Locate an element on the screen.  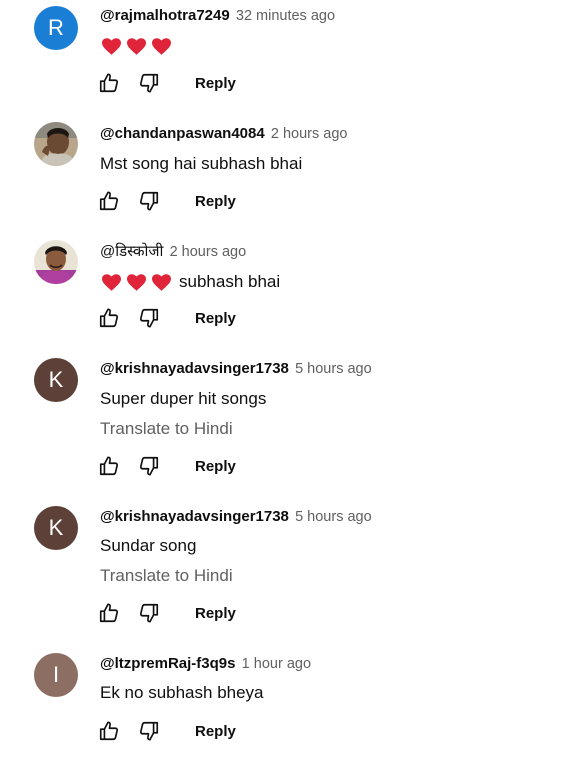
comment-author: @डिस्कोजी is located at coordinates (131, 251).